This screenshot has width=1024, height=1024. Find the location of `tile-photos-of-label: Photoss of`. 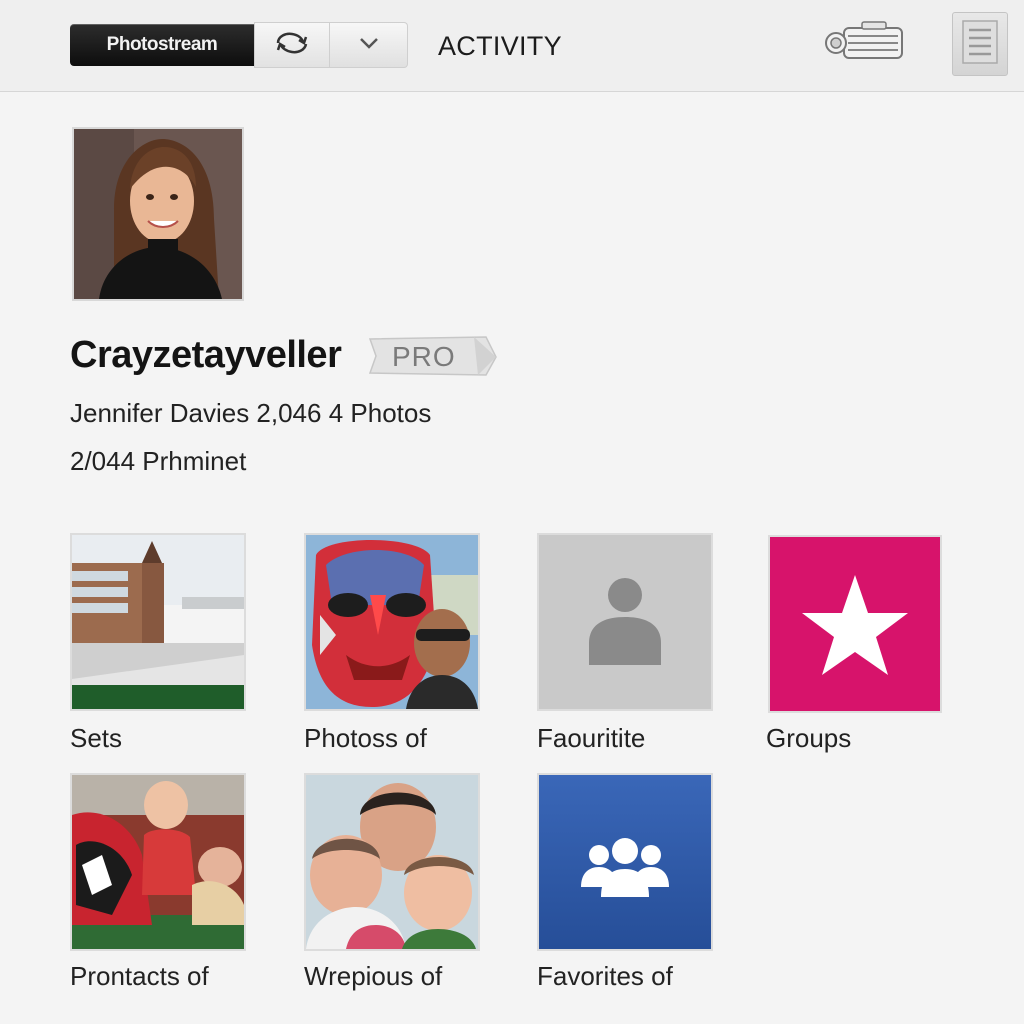

tile-photos-of-label: Photoss of is located at coordinates (365, 737).